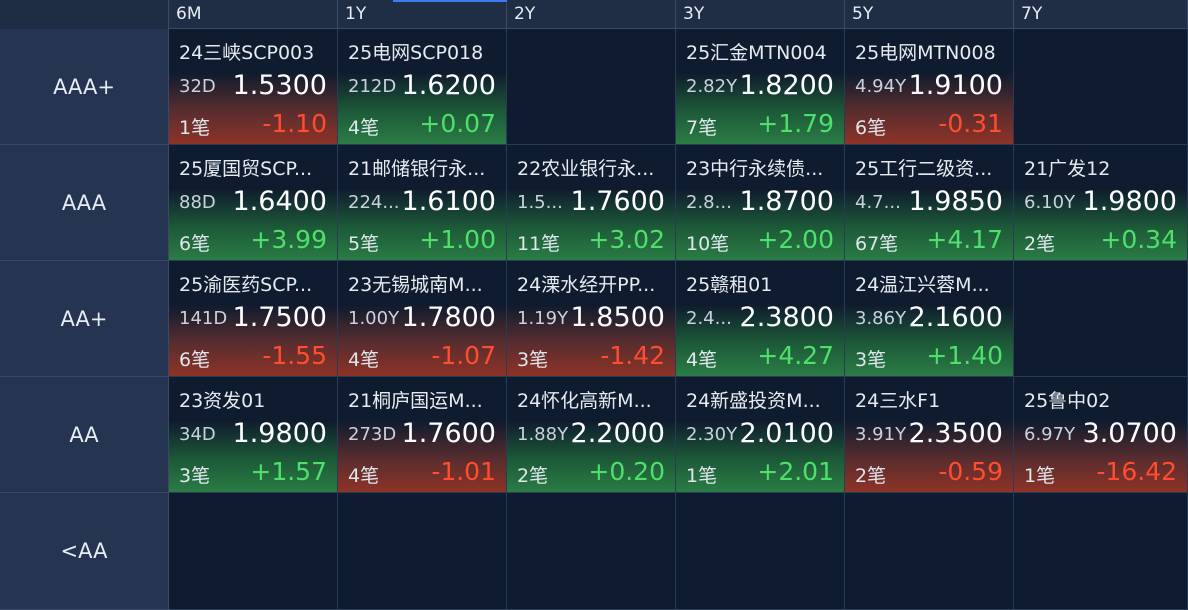 The width and height of the screenshot is (1188, 610). I want to click on bond-yield: 1.9800, so click(1129, 201).